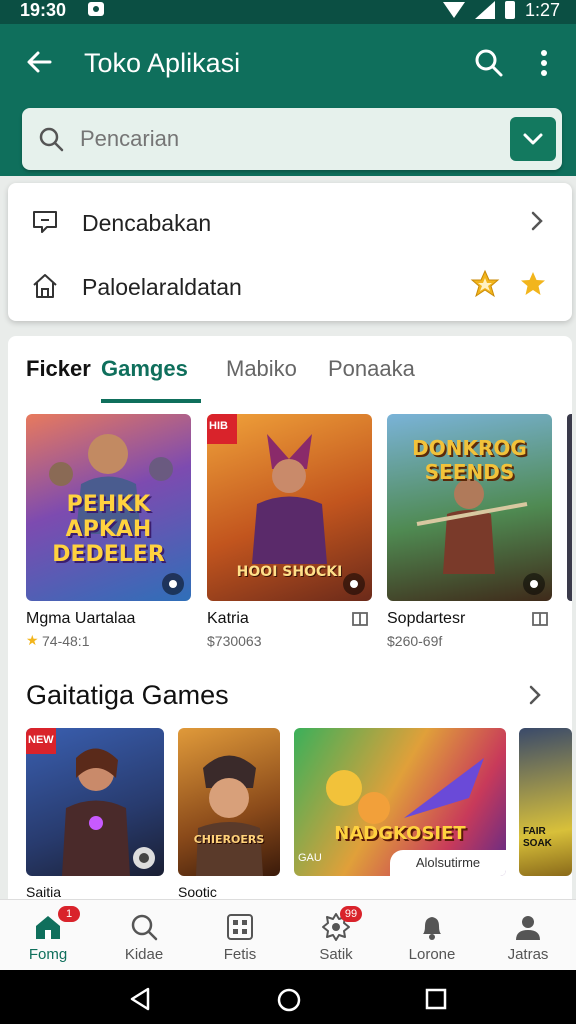 This screenshot has height=1024, width=576. I want to click on chevron-down-icon, so click(533, 139).